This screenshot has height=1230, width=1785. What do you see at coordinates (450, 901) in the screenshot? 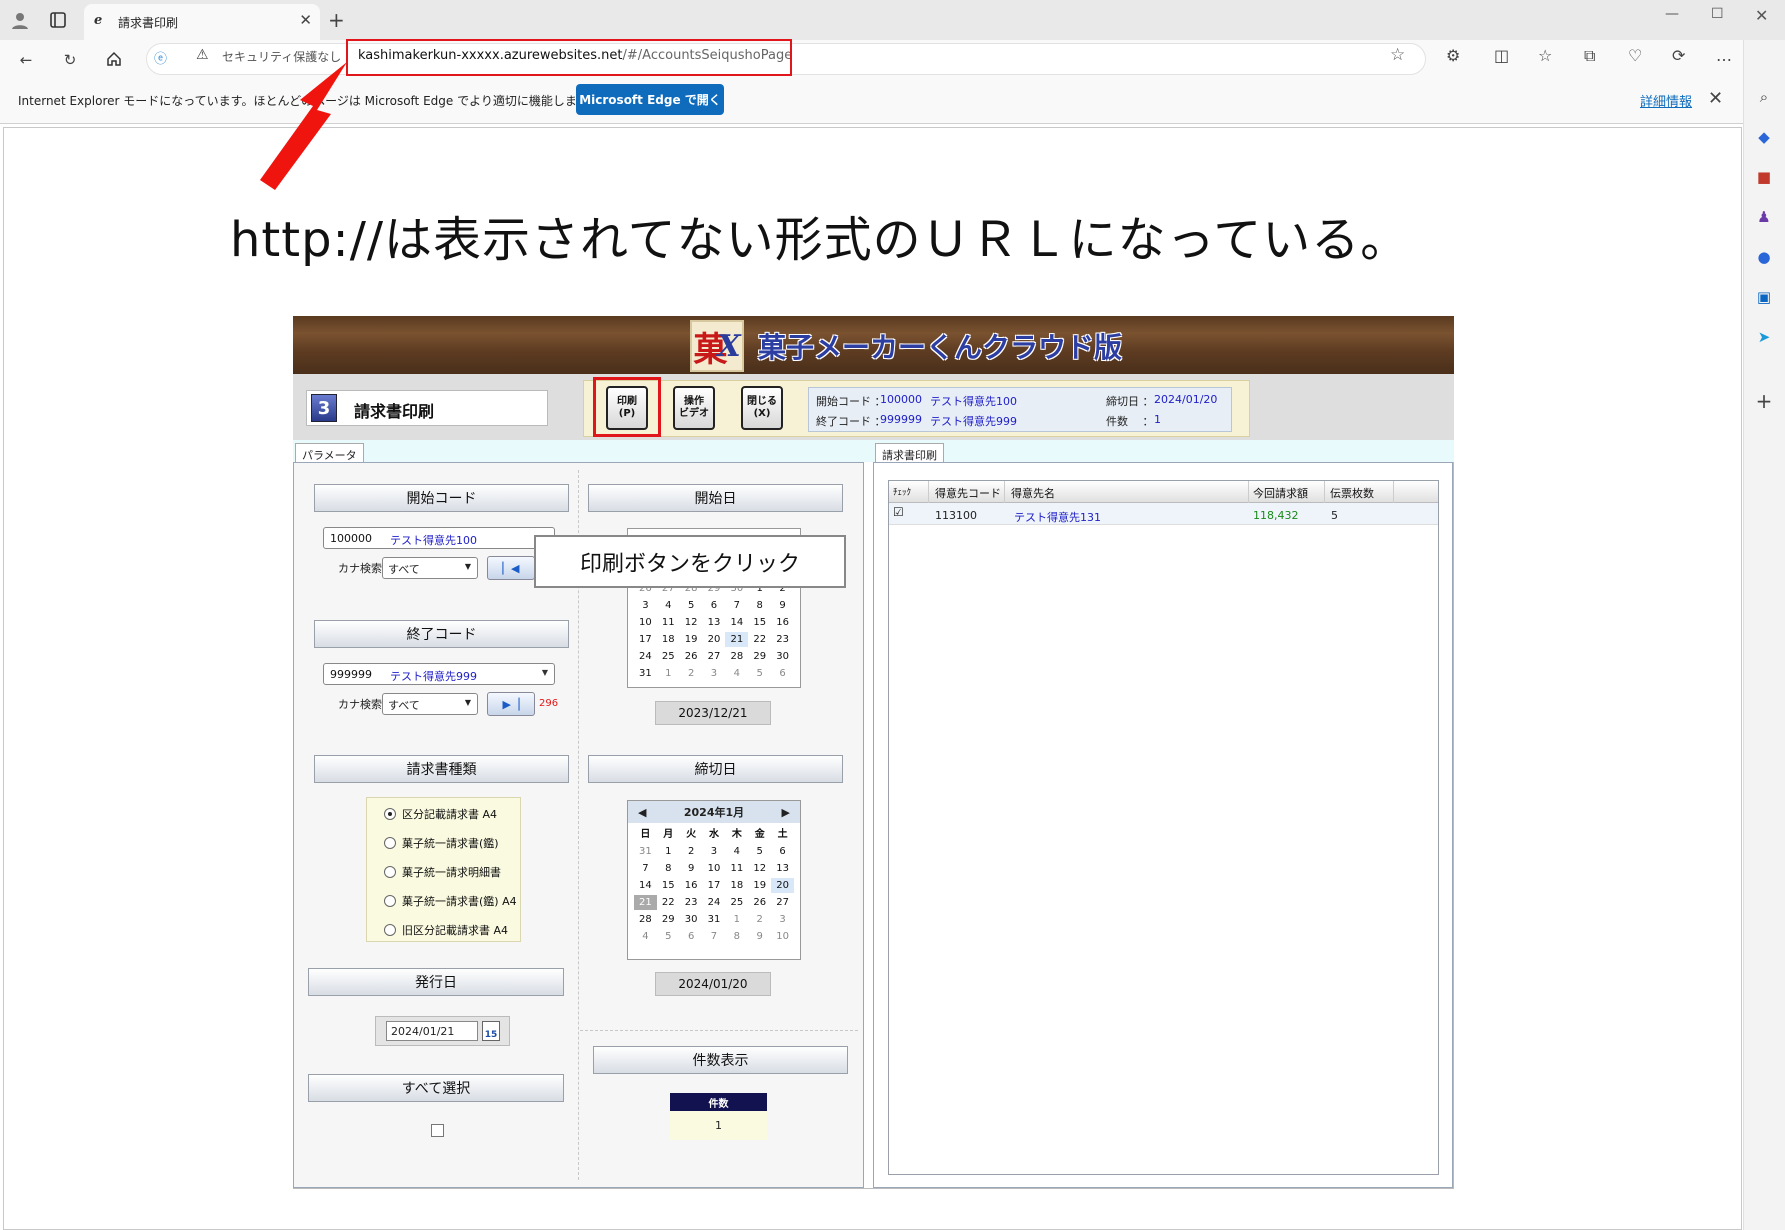
I see `invoice-kind-option: 菓子統一請求書(鑑) A4` at bounding box center [450, 901].